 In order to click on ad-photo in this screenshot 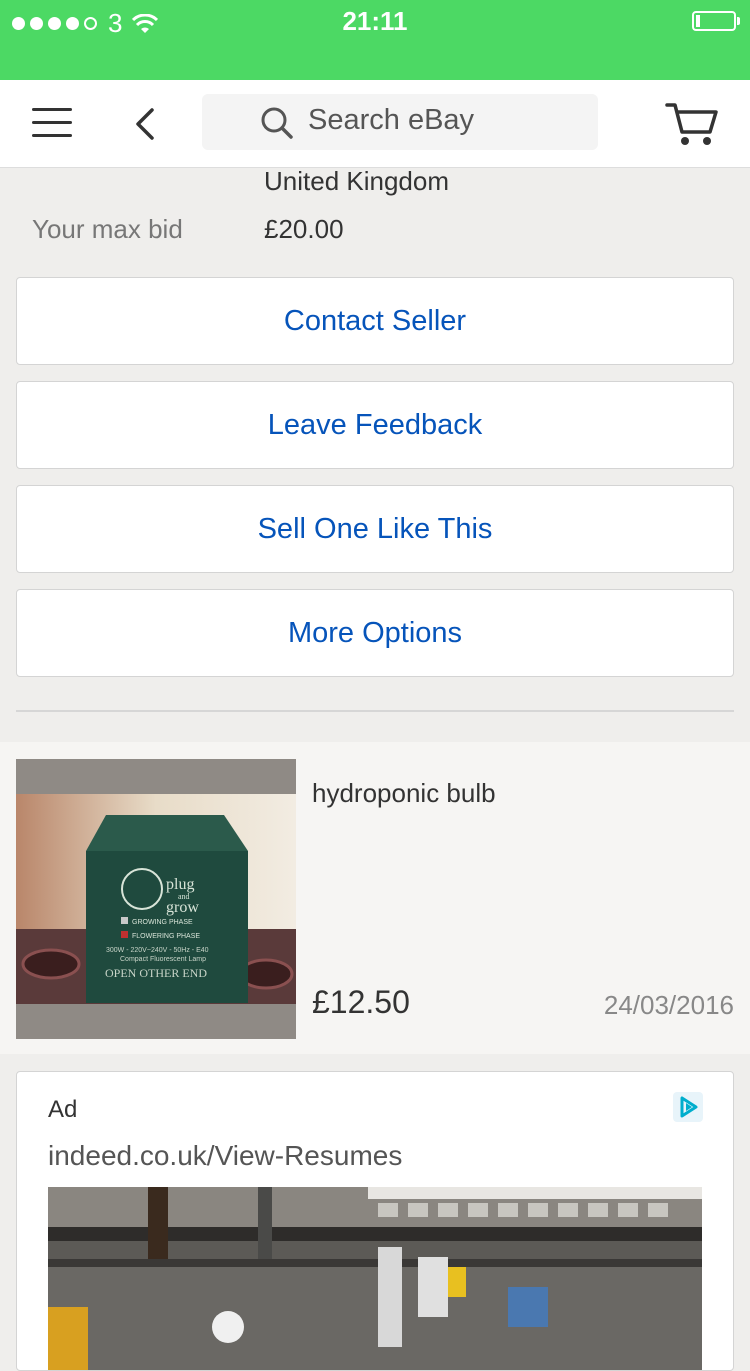, I will do `click(375, 1278)`.